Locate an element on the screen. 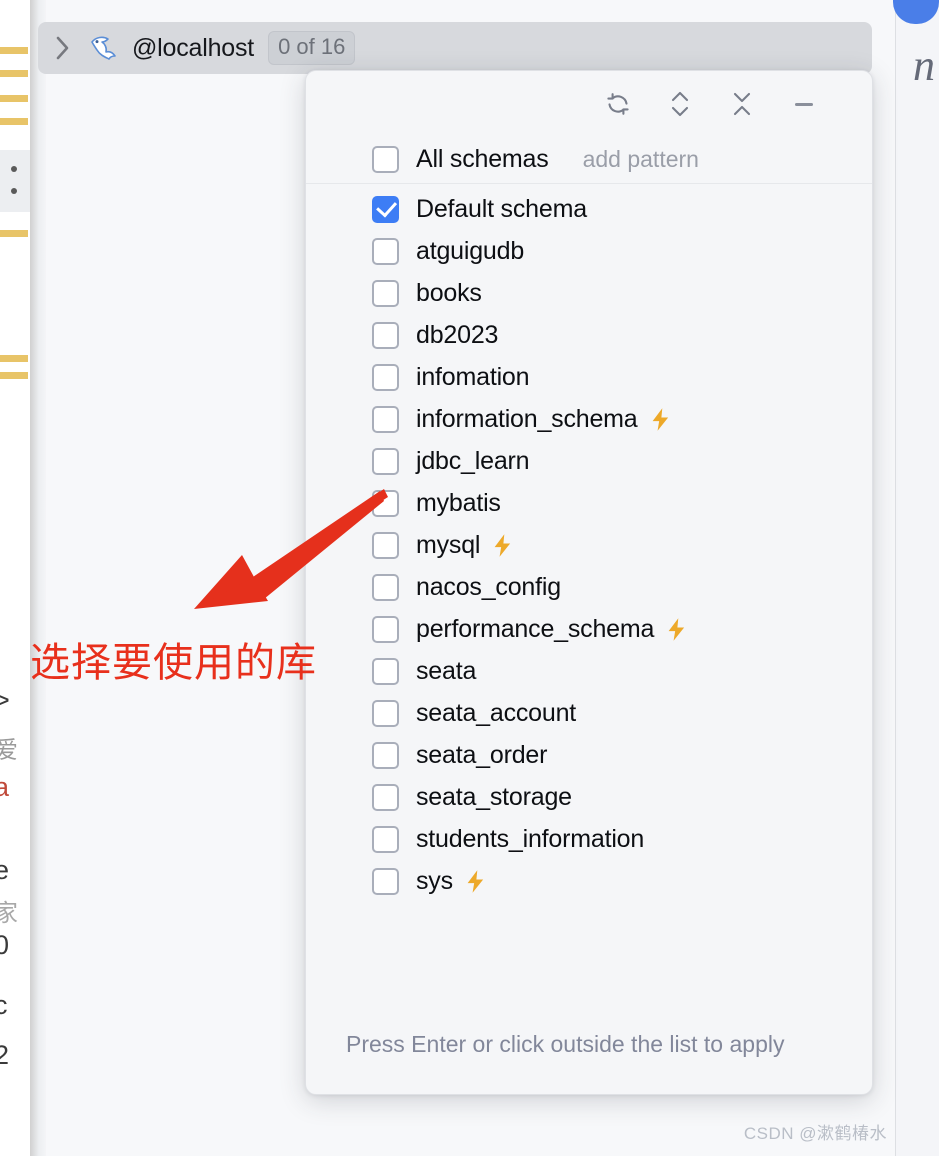 The image size is (939, 1156). schema-row: students_information is located at coordinates (589, 839).